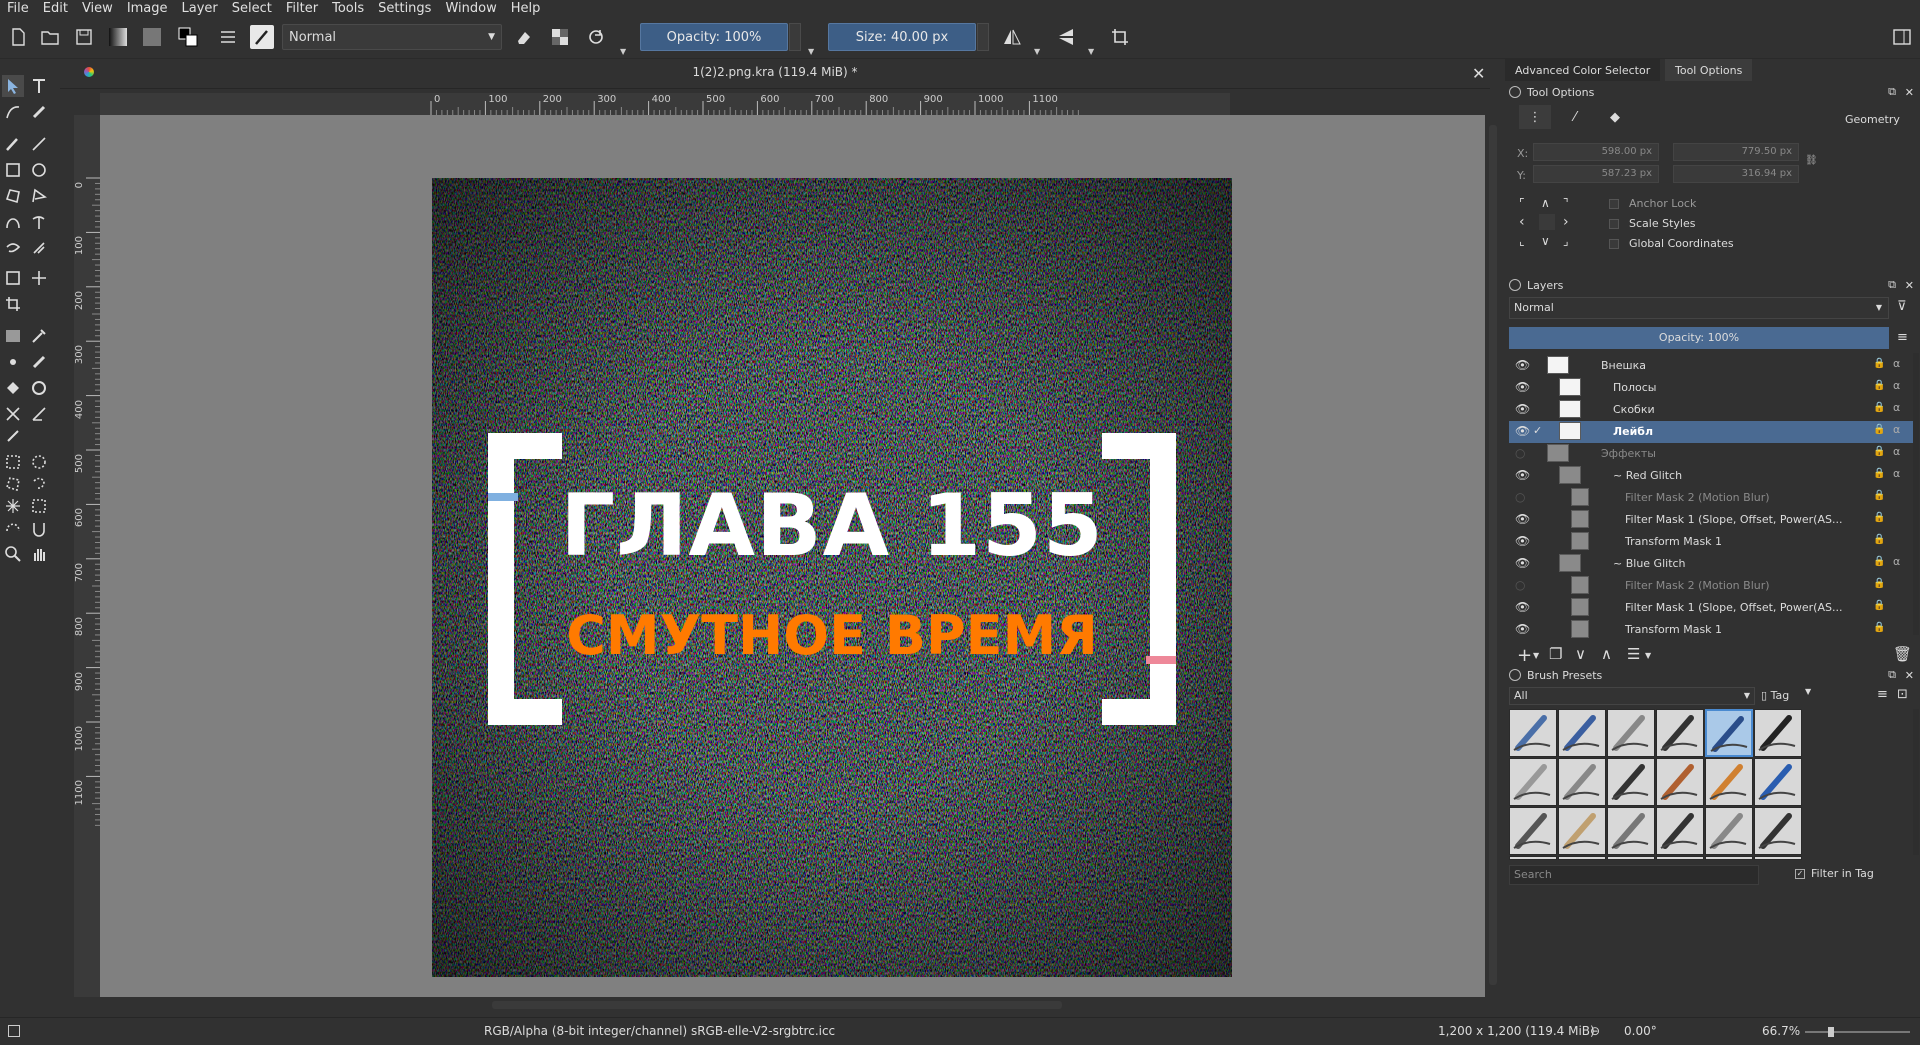 The width and height of the screenshot is (1920, 1045). What do you see at coordinates (1711, 388) in the screenshot?
I see `layer-row: 👁 Полосы 🔒 α` at bounding box center [1711, 388].